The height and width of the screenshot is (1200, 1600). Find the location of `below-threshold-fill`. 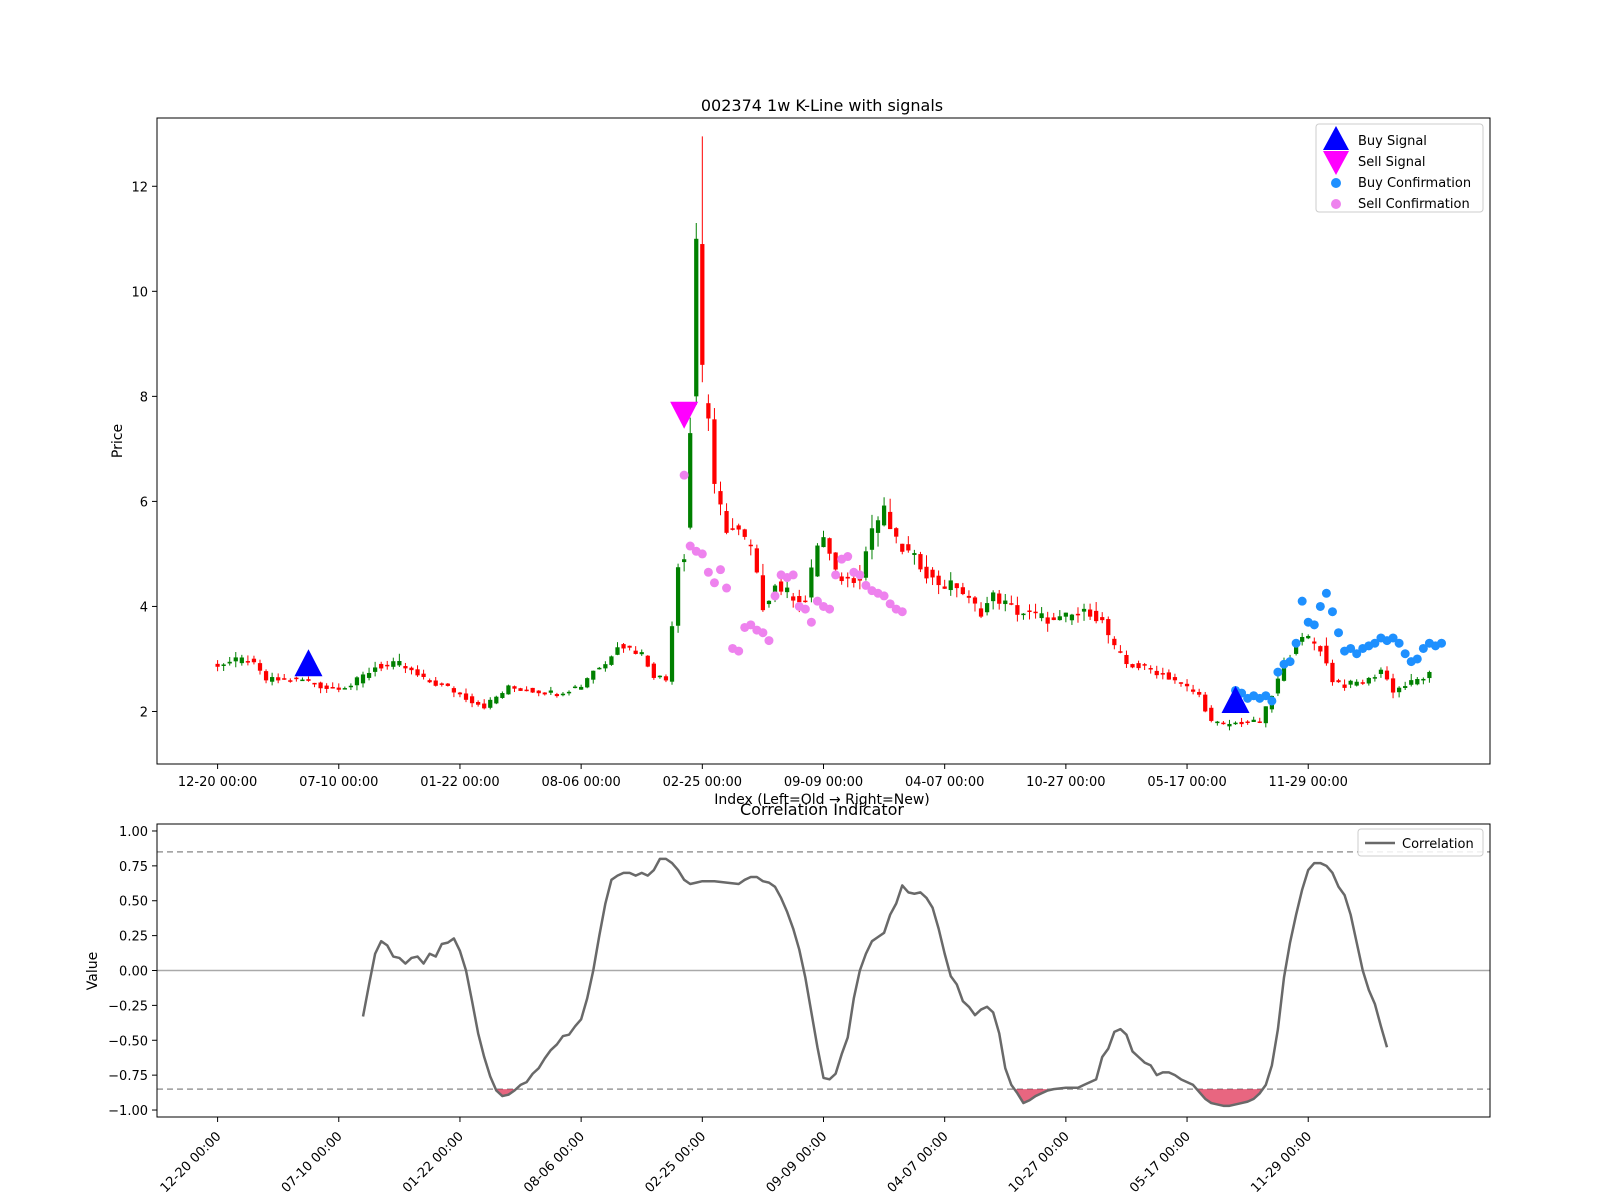

below-threshold-fill is located at coordinates (1229, 1097).